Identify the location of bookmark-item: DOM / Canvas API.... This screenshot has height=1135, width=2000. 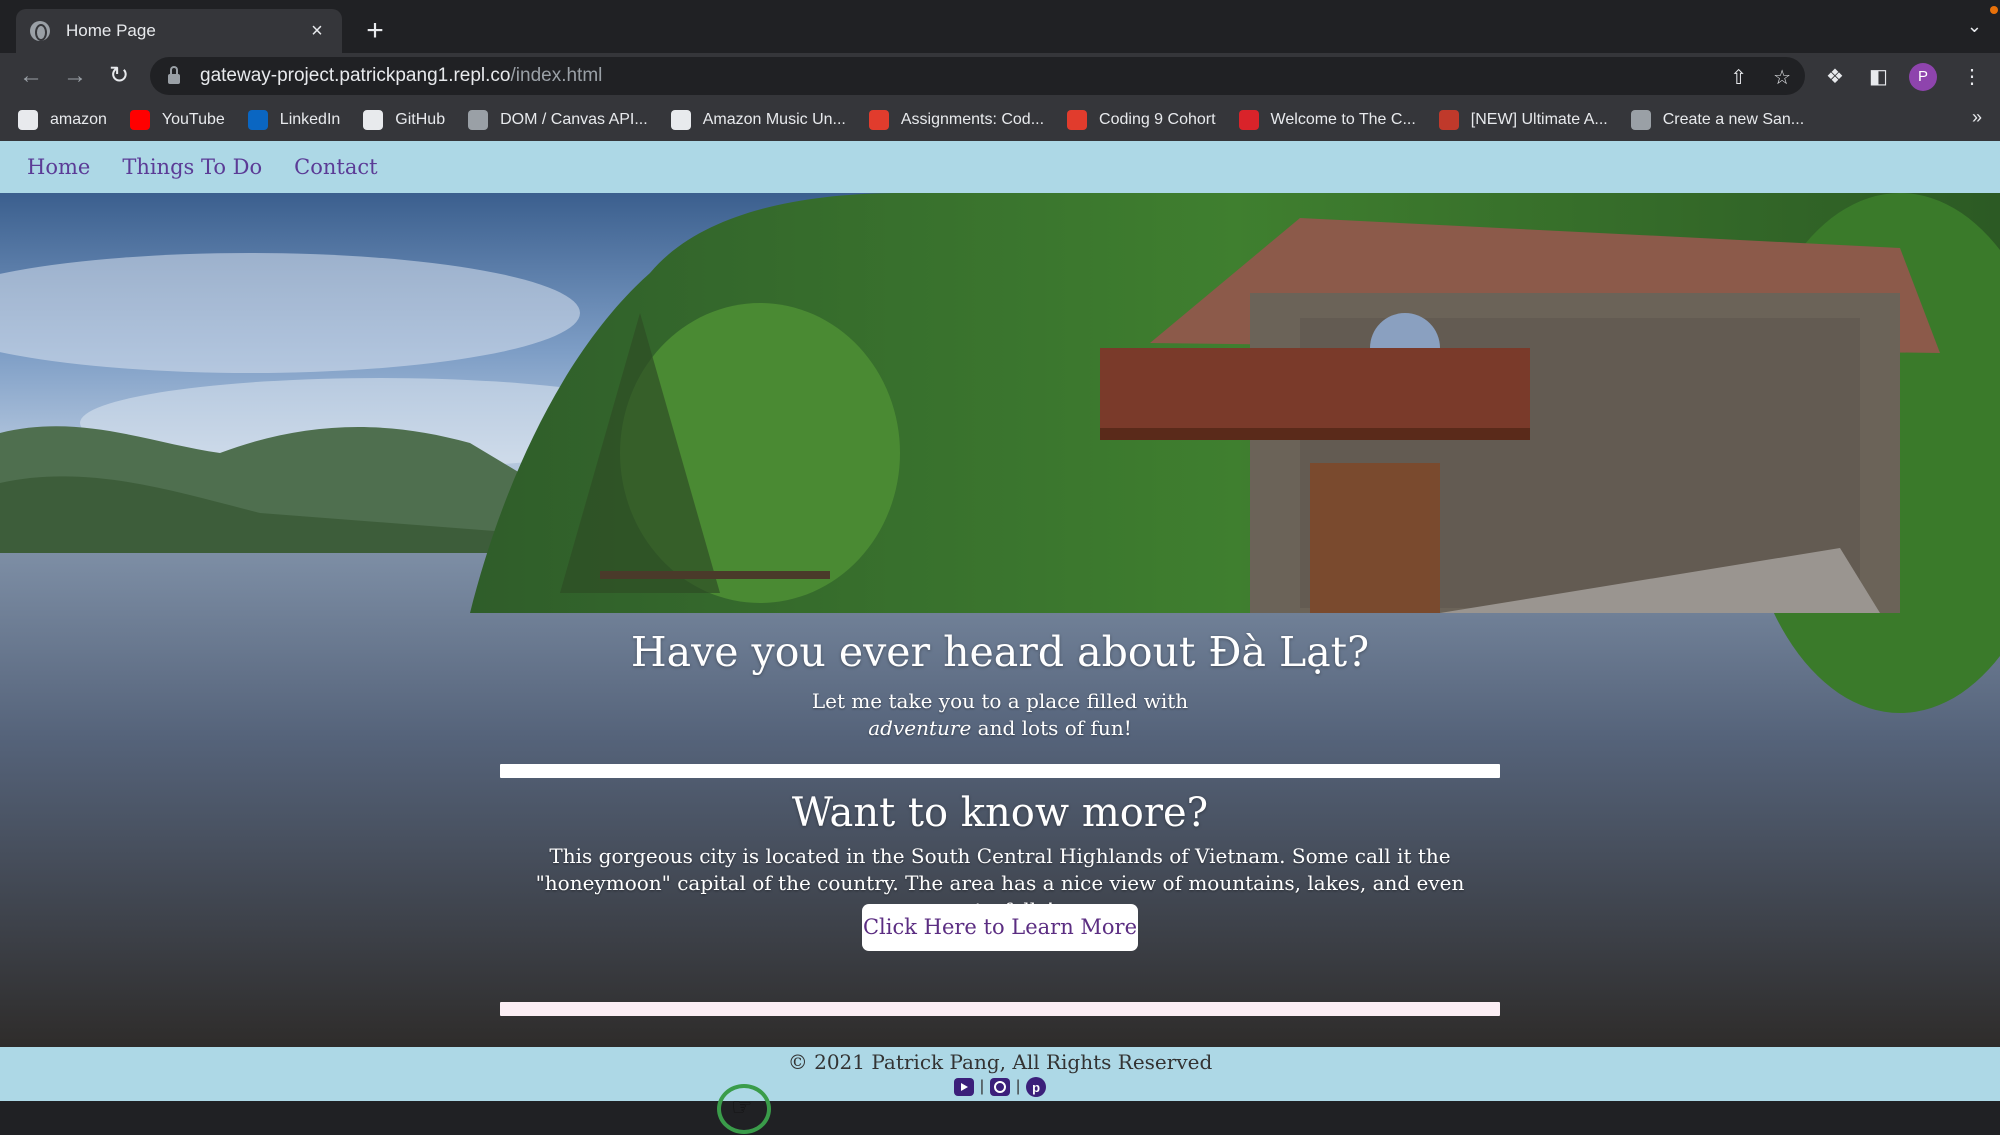
(558, 120).